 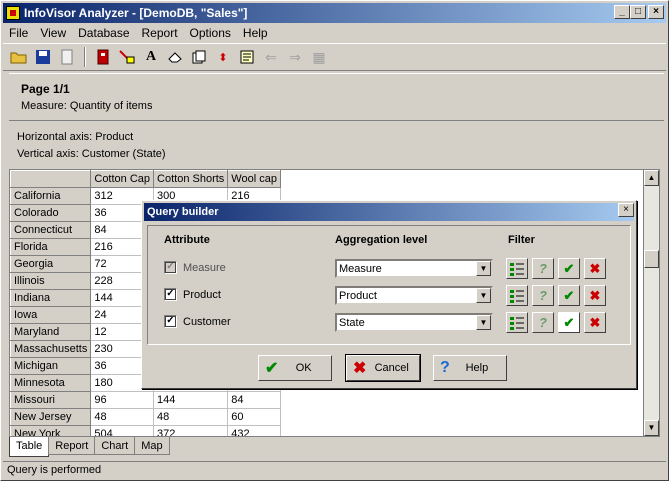 What do you see at coordinates (414, 295) in the screenshot?
I see `product-aggregation-select: Product ▼` at bounding box center [414, 295].